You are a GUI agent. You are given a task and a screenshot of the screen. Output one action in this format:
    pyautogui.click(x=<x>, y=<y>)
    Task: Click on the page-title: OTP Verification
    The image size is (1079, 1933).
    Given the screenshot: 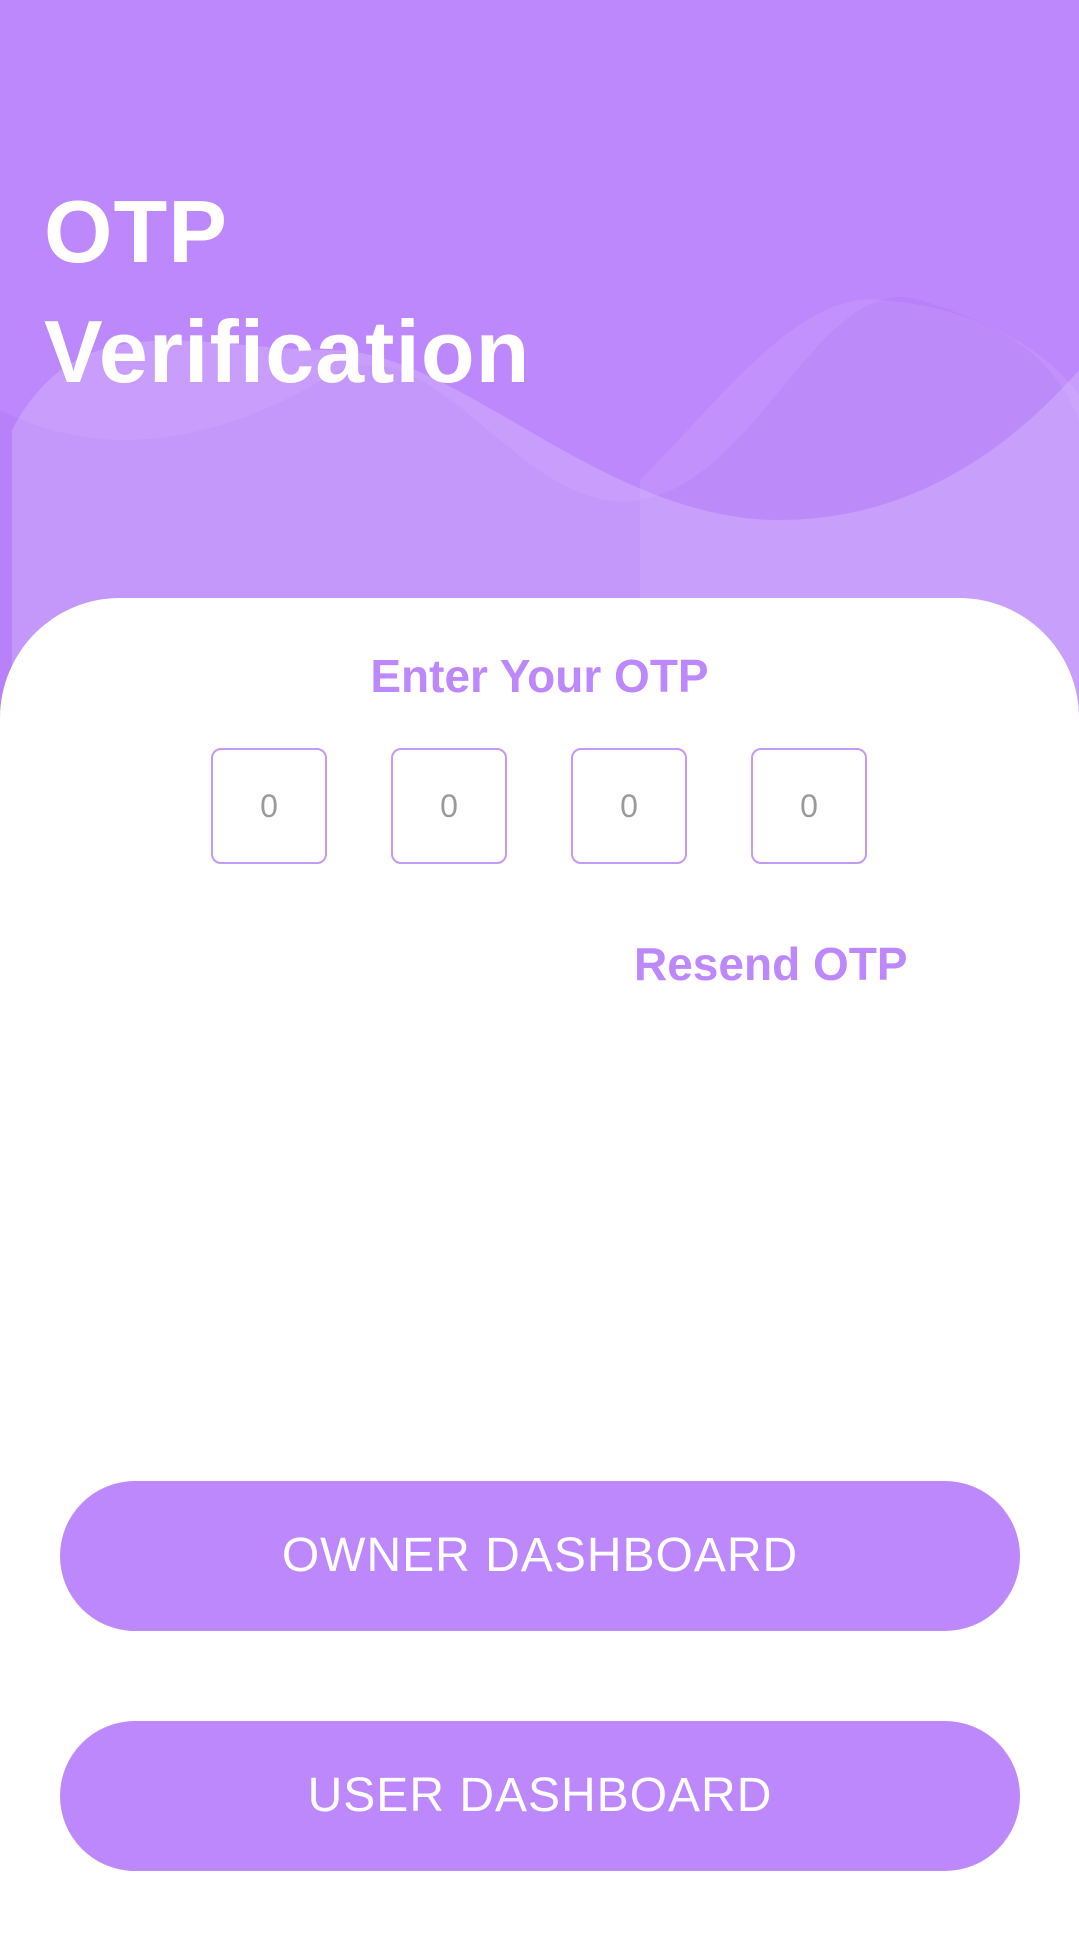 What is the action you would take?
    pyautogui.click(x=287, y=292)
    